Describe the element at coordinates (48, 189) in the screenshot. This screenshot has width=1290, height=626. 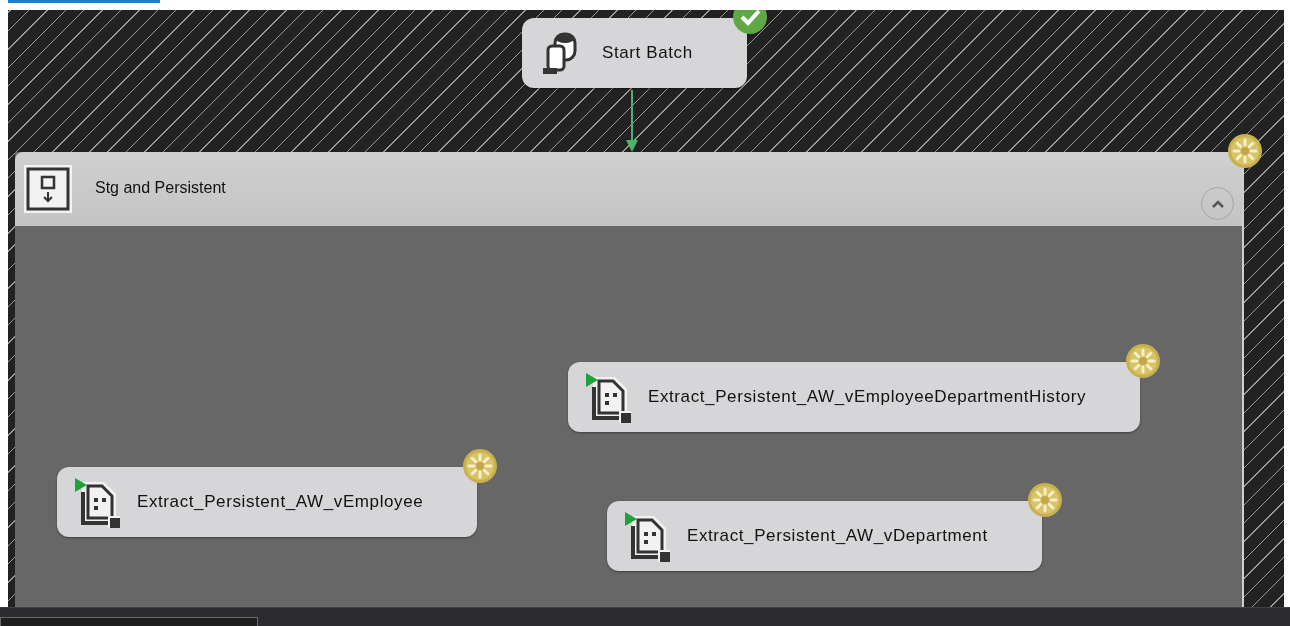
I see `container-icon` at that location.